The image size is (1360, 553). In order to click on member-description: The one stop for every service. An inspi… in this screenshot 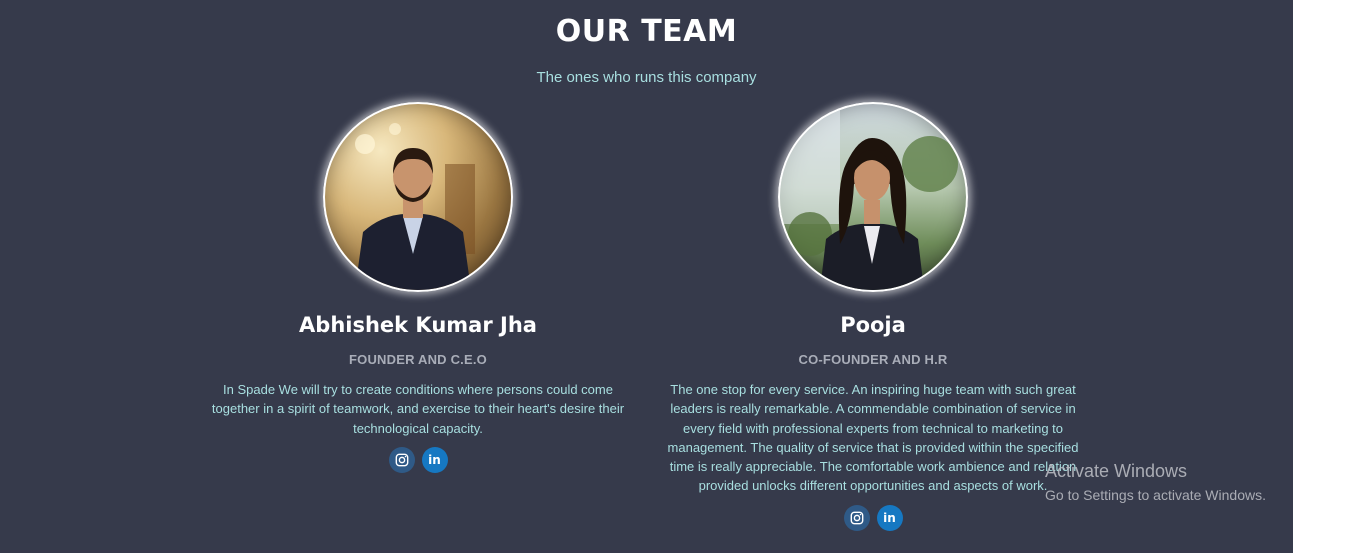, I will do `click(873, 438)`.